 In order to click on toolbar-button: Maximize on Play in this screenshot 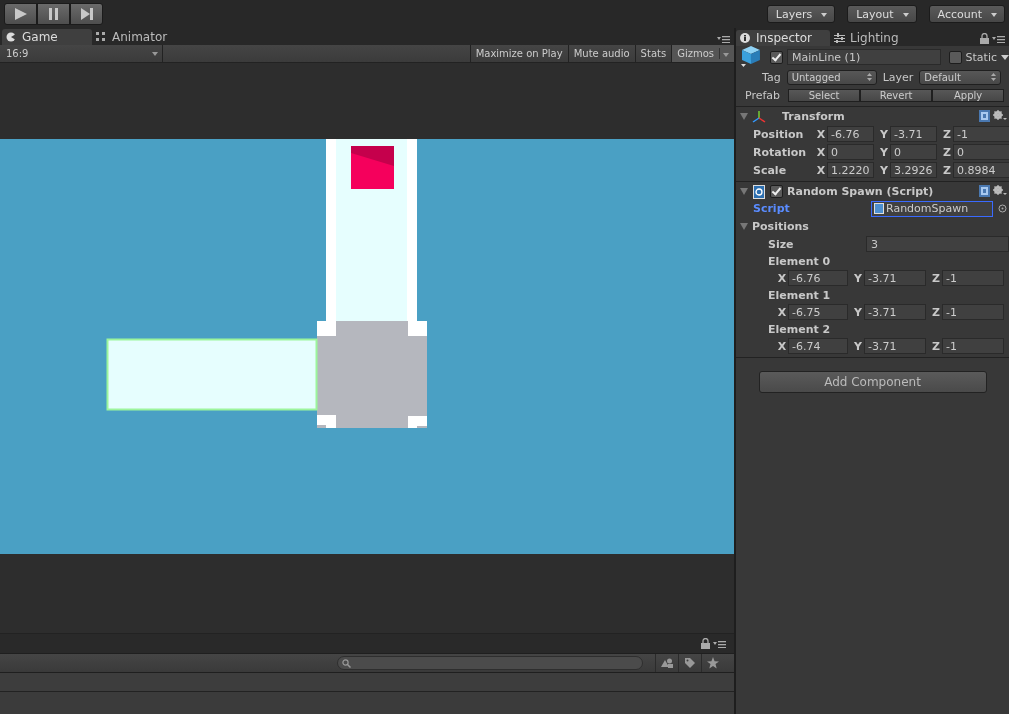, I will do `click(518, 53)`.